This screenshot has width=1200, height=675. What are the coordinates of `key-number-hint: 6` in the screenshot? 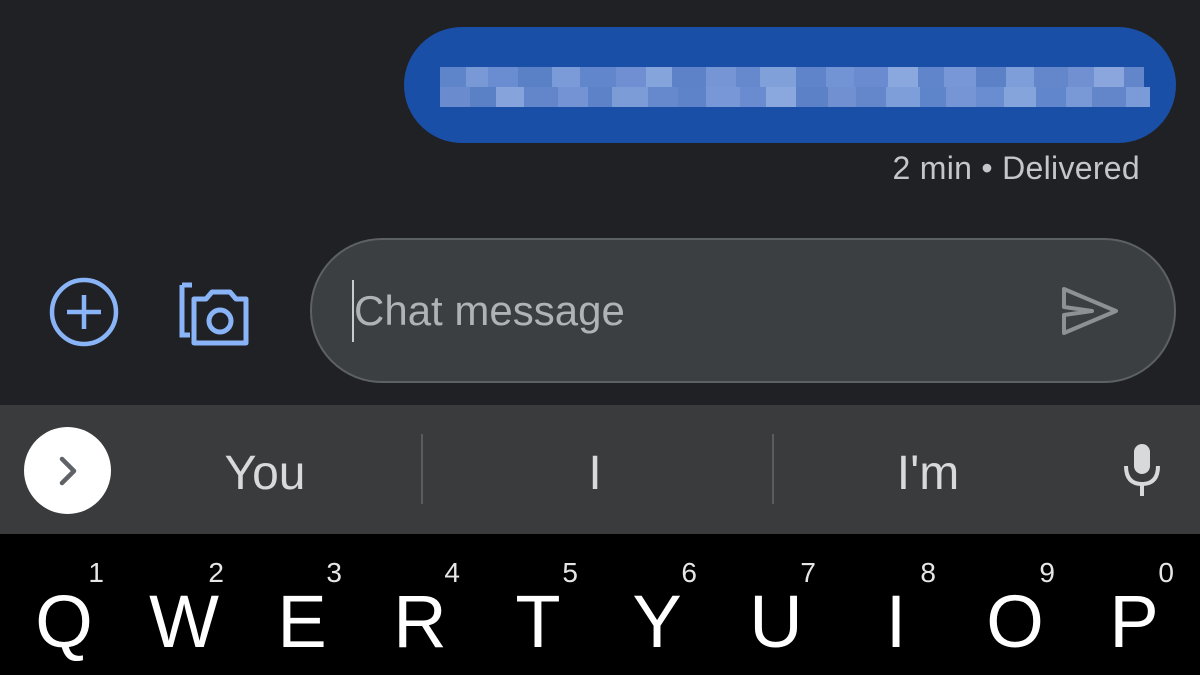 It's located at (689, 572).